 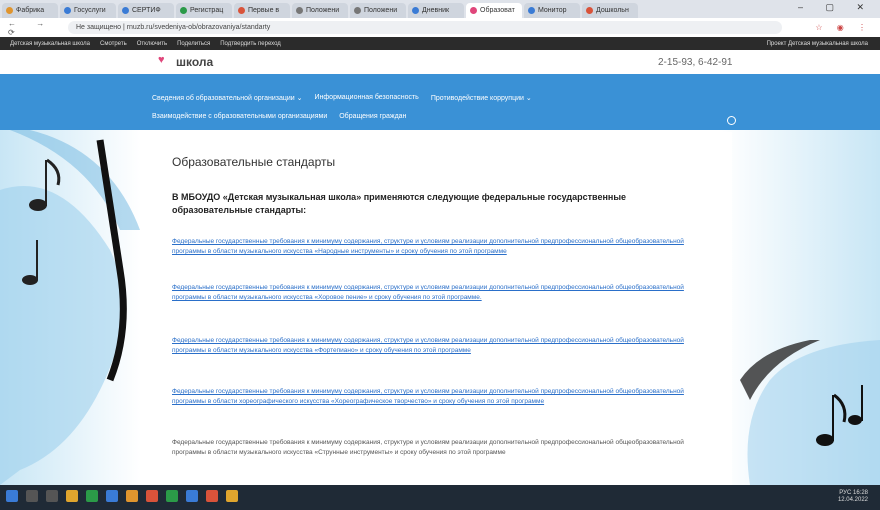 I want to click on page-title: Образовательные стандарты, so click(x=254, y=162).